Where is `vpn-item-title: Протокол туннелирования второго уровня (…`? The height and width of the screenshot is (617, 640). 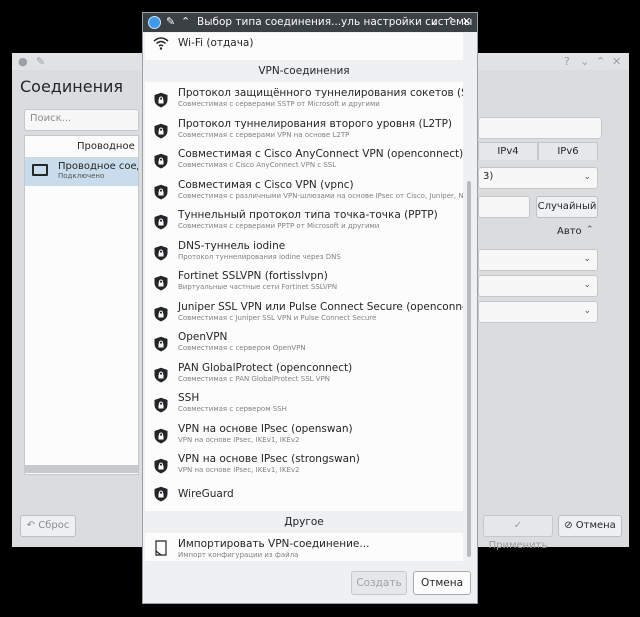
vpn-item-title: Протокол туннелирования второго уровня (… is located at coordinates (315, 123).